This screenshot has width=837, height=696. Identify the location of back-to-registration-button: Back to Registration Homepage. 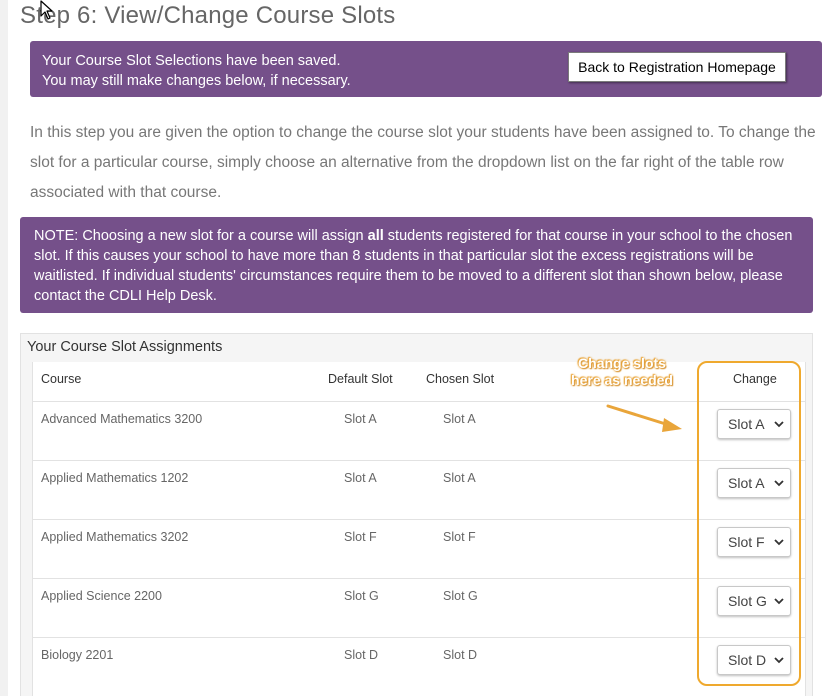
(677, 67).